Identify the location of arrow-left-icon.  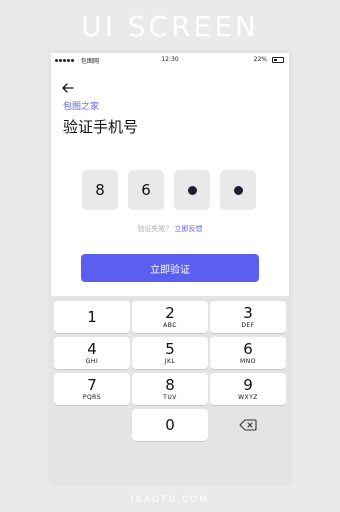
(68, 87).